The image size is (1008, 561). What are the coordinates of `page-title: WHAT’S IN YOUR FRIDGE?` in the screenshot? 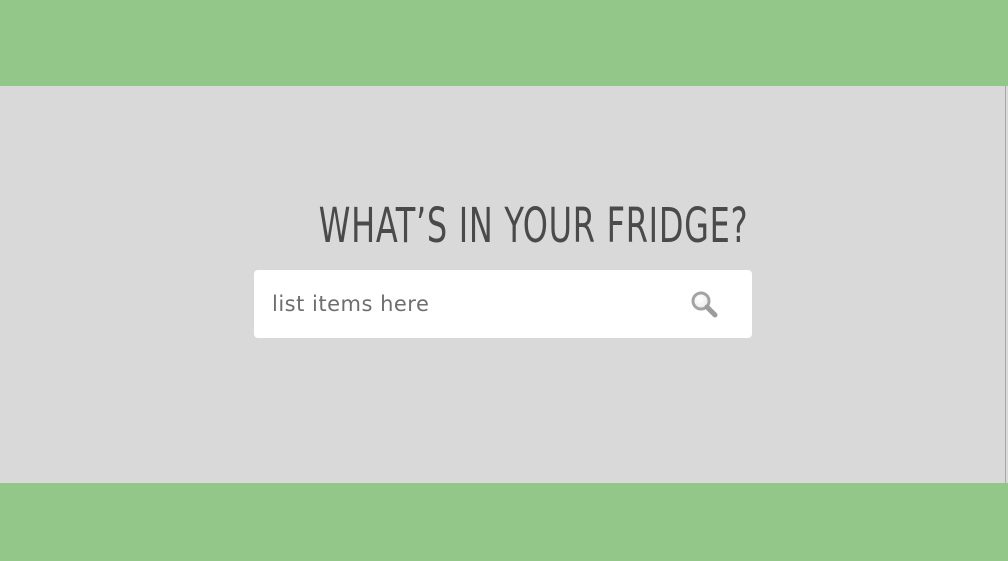 It's located at (533, 226).